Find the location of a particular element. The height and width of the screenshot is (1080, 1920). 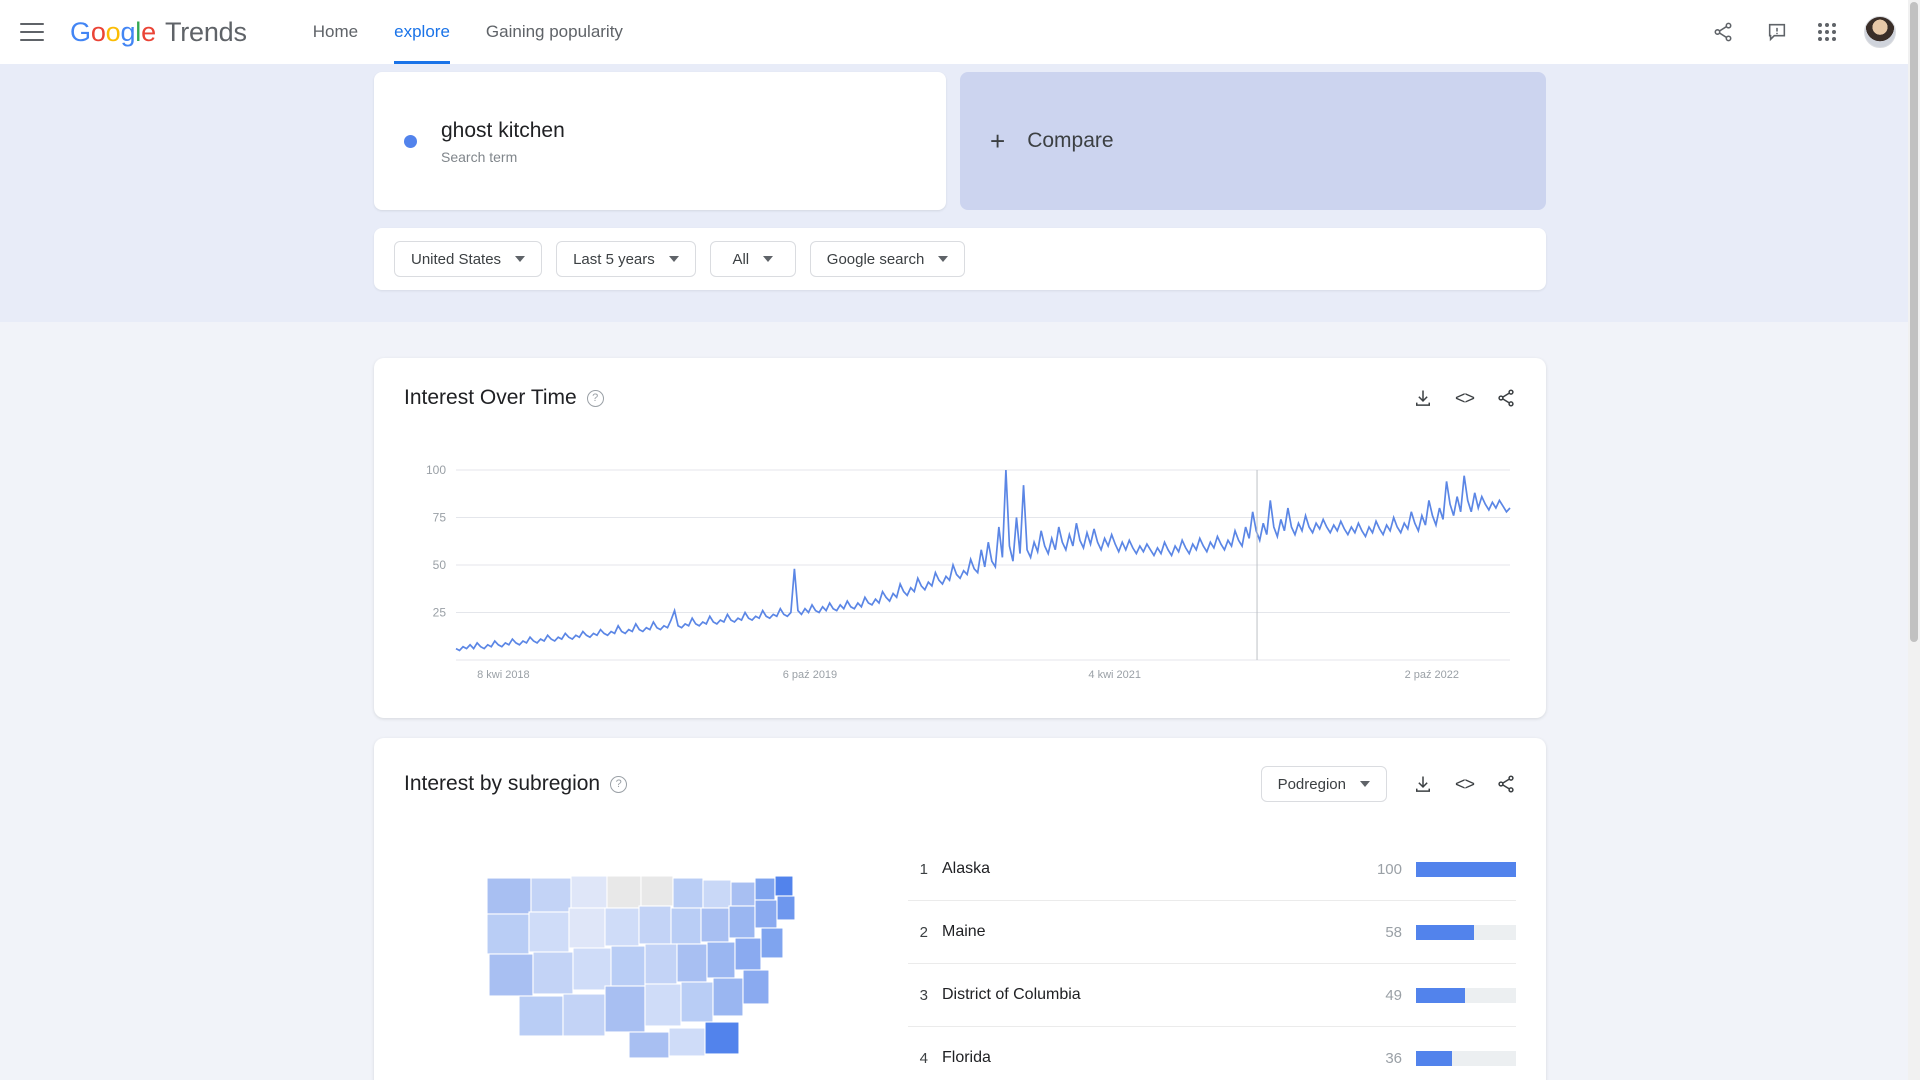

subregion-level-dropdown: Podregion is located at coordinates (1323, 784).